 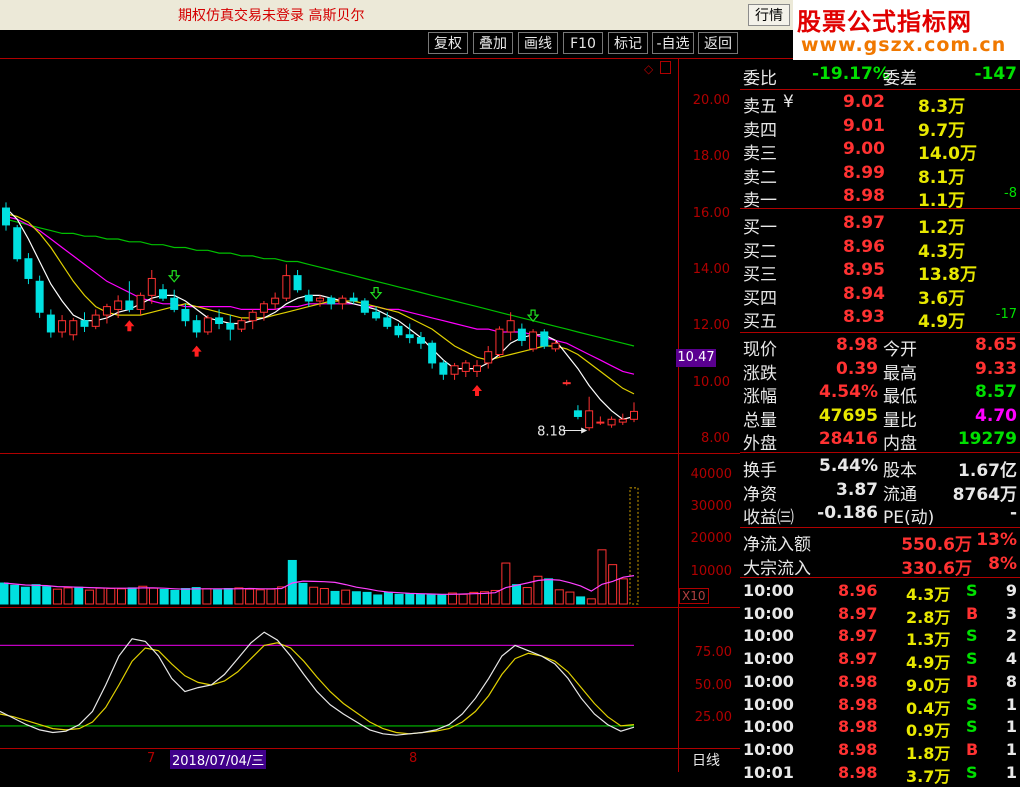 What do you see at coordinates (880, 615) in the screenshot?
I see `tick-row: 10:00 8.97 2.8万 B 3` at bounding box center [880, 615].